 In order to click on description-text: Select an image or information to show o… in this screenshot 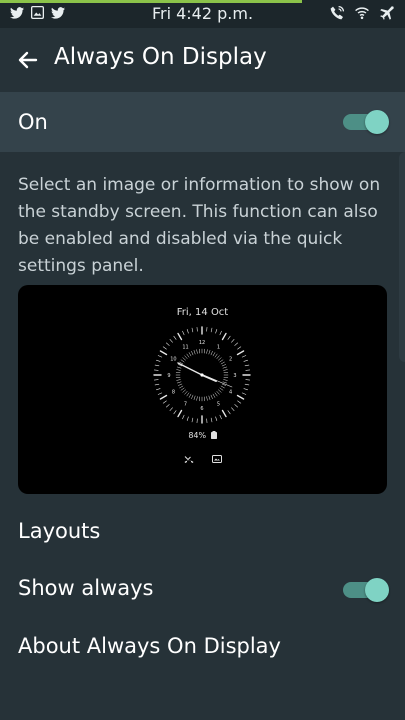, I will do `click(199, 225)`.